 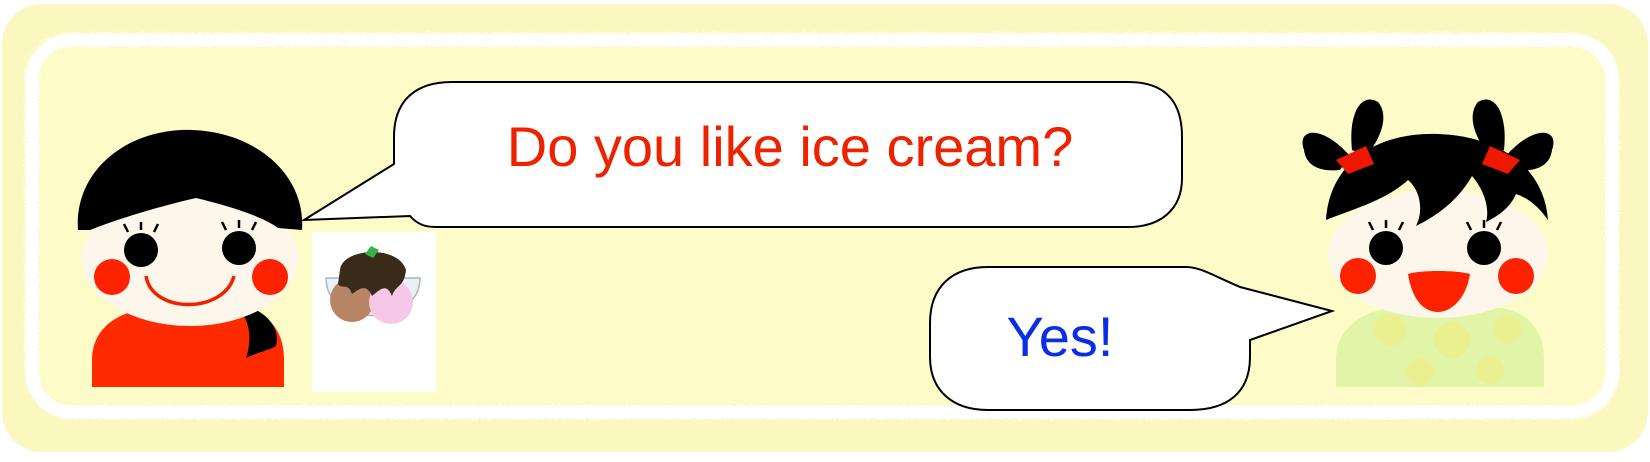 I want to click on girl-right-eye, so click(x=1484, y=248).